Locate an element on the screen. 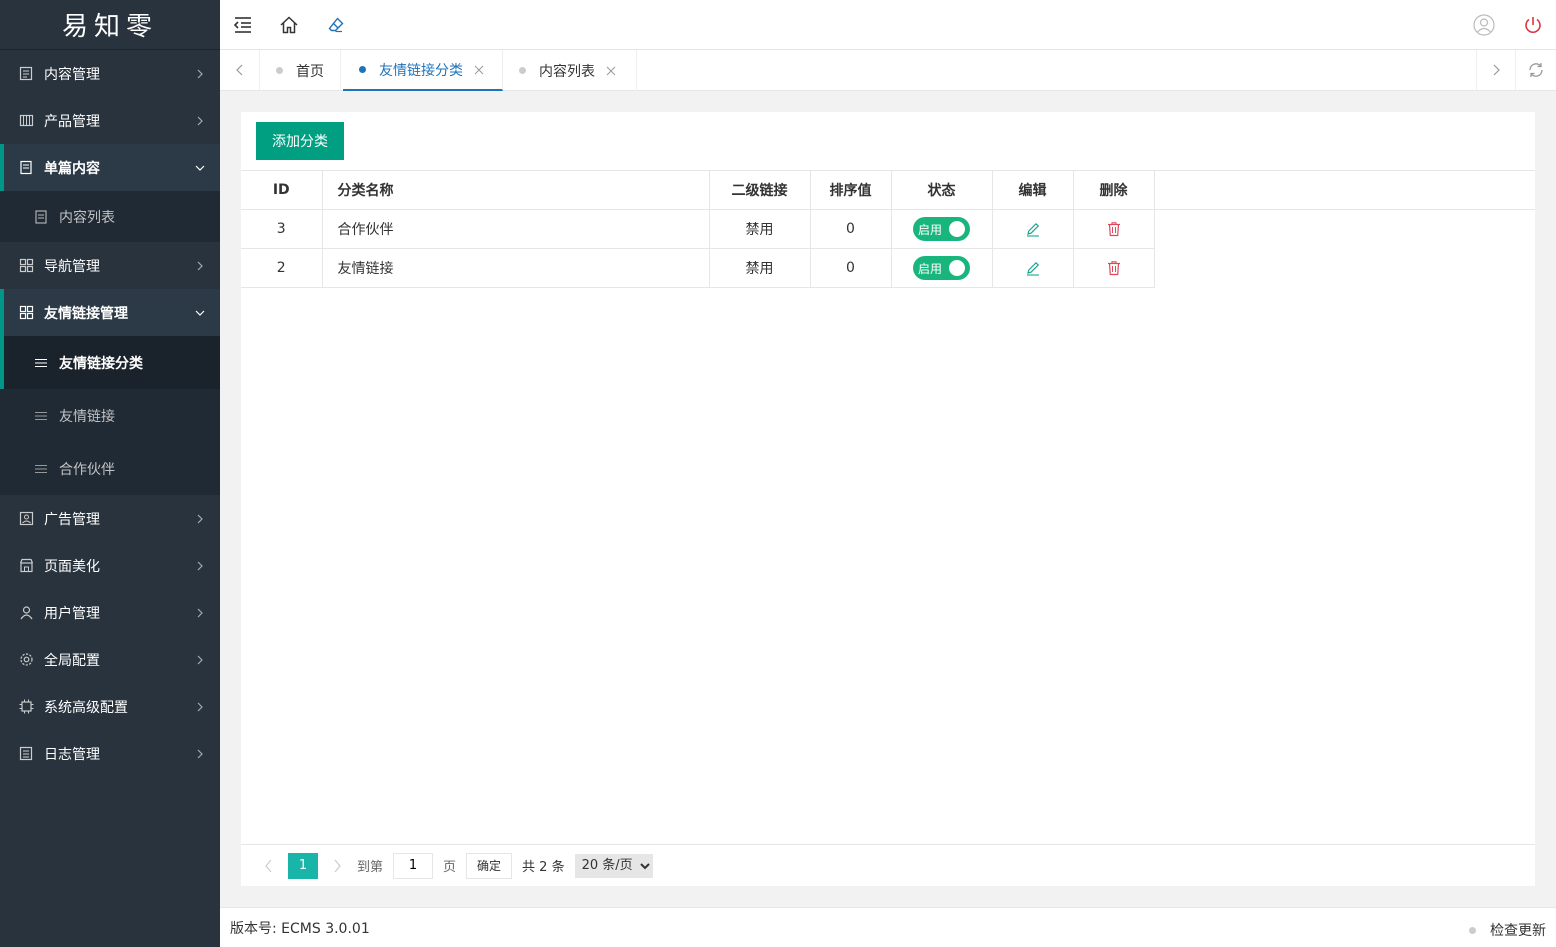 Image resolution: width=1556 pixels, height=947 pixels. tab-link-category: 友情链接分类 is located at coordinates (423, 70).